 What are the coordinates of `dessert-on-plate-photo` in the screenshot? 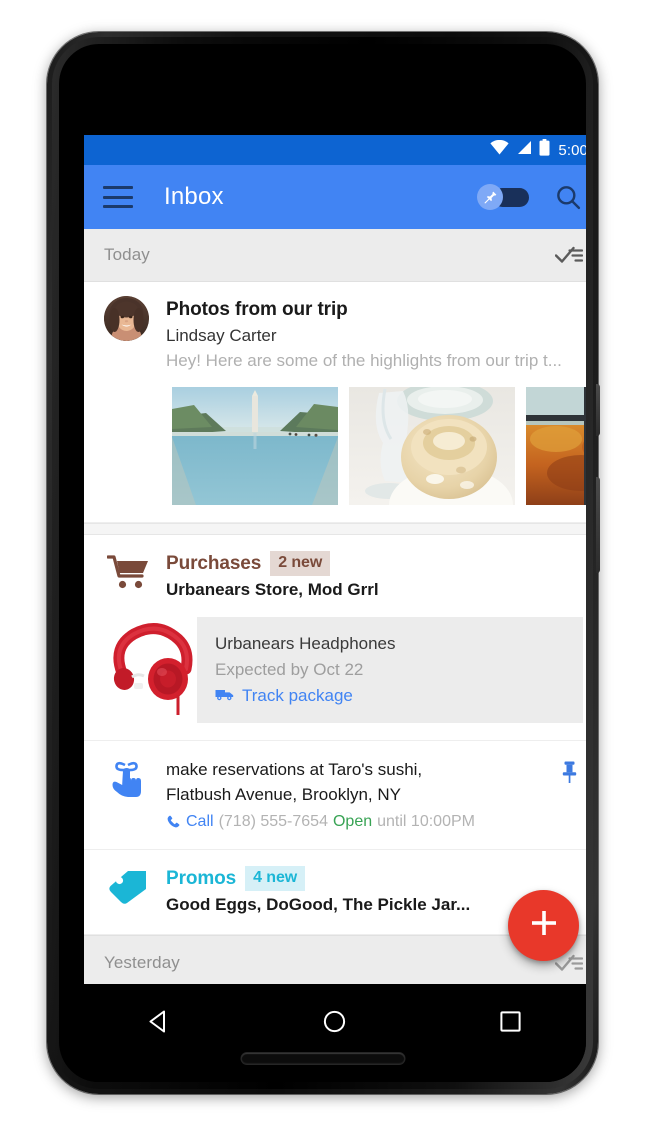 It's located at (432, 446).